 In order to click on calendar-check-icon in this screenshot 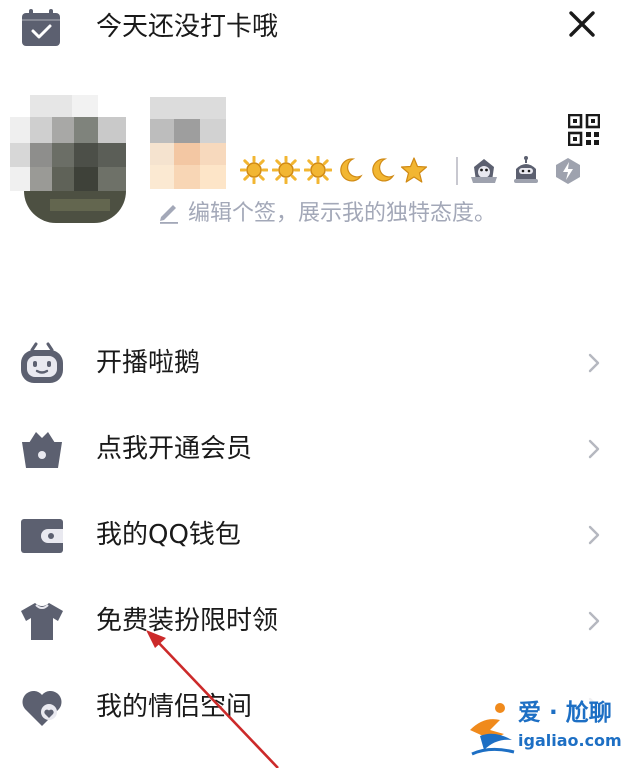, I will do `click(41, 28)`.